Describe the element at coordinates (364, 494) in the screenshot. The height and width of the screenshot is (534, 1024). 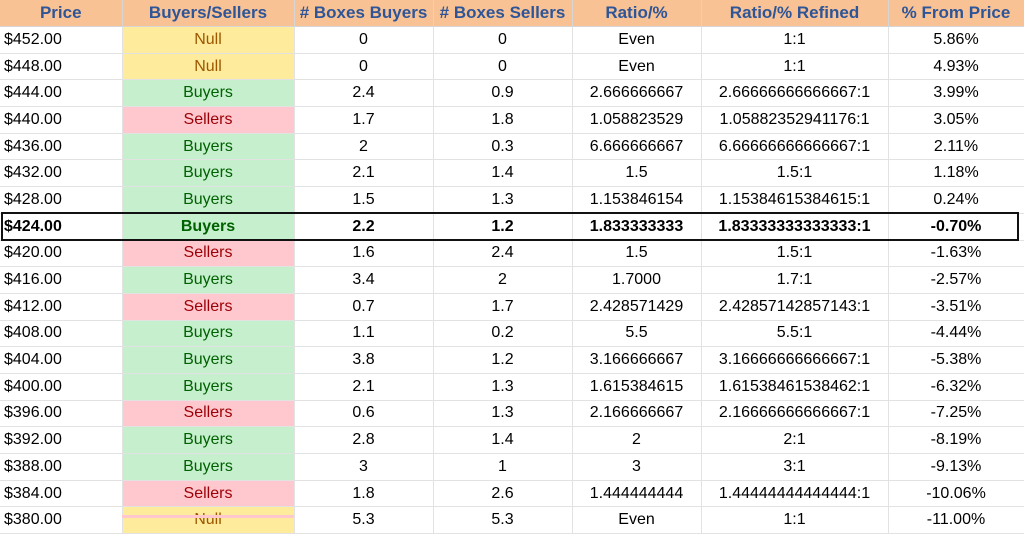
I see `boxes-buyers-cell: 1.8` at that location.